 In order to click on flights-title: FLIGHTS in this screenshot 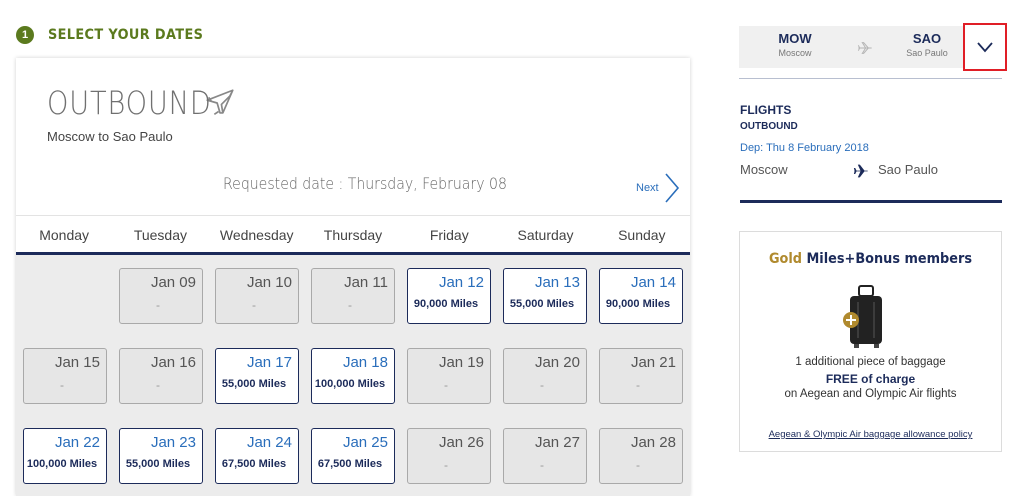, I will do `click(766, 110)`.